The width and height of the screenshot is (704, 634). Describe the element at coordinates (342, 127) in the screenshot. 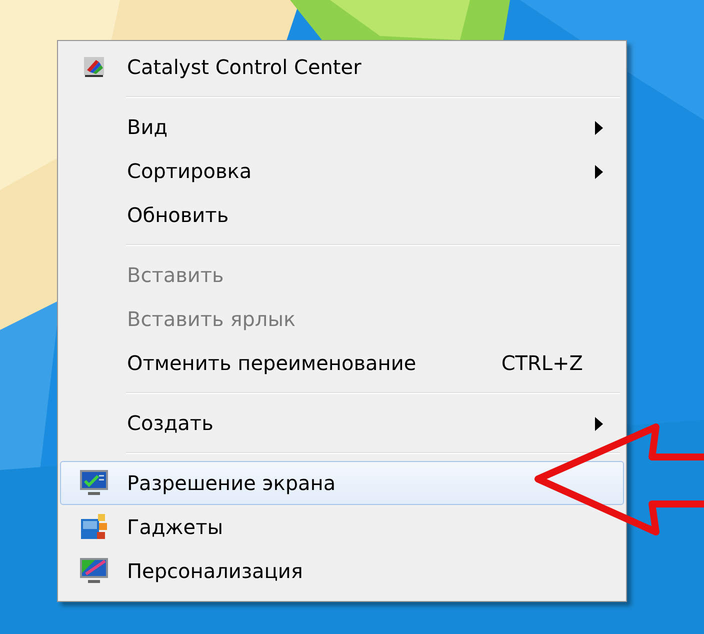

I see `menu-item: Вид` at that location.